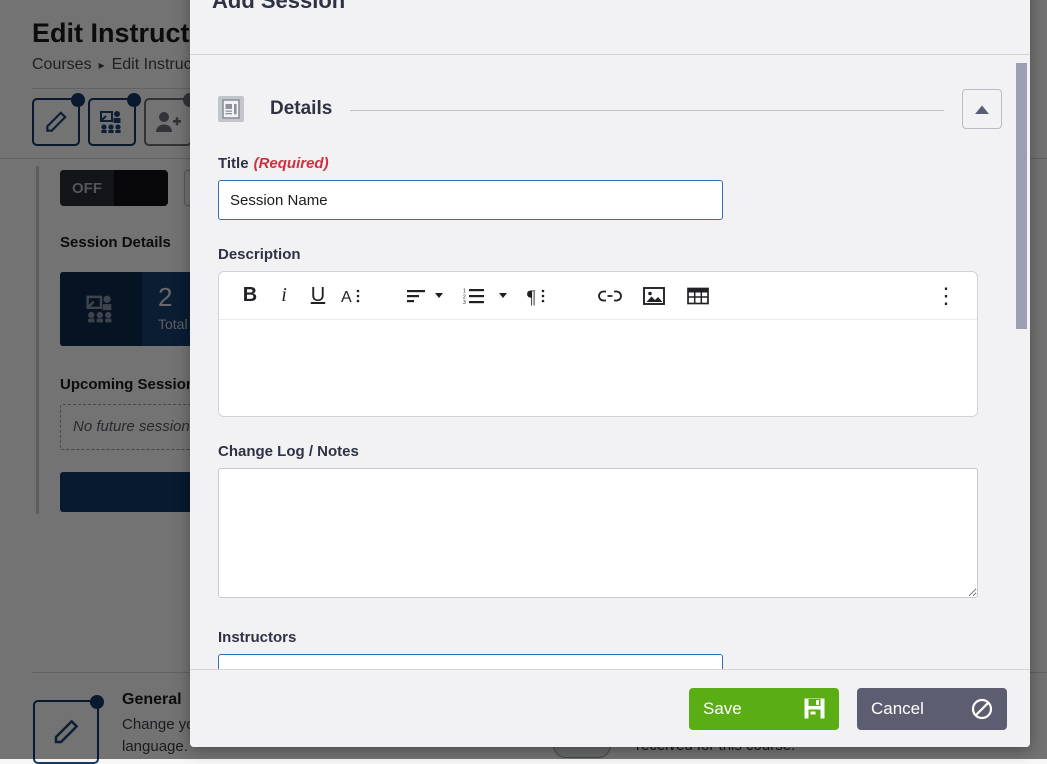  I want to click on image-icon-glyph, so click(654, 296).